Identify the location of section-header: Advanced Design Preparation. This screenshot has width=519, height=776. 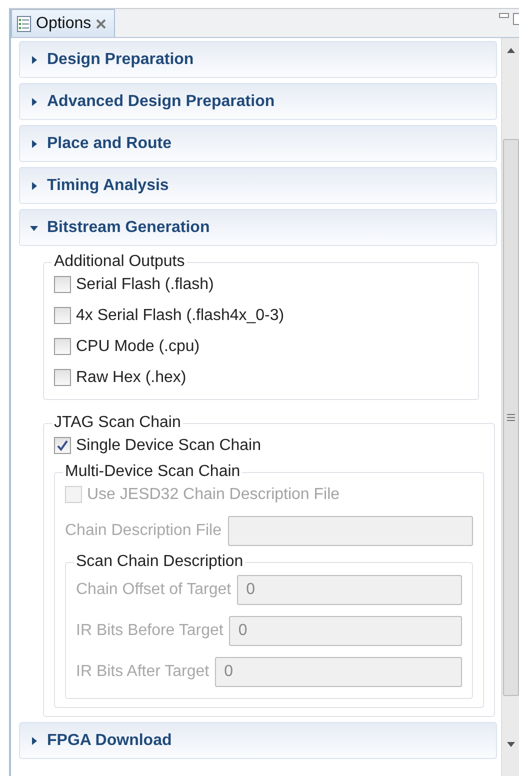
(258, 101).